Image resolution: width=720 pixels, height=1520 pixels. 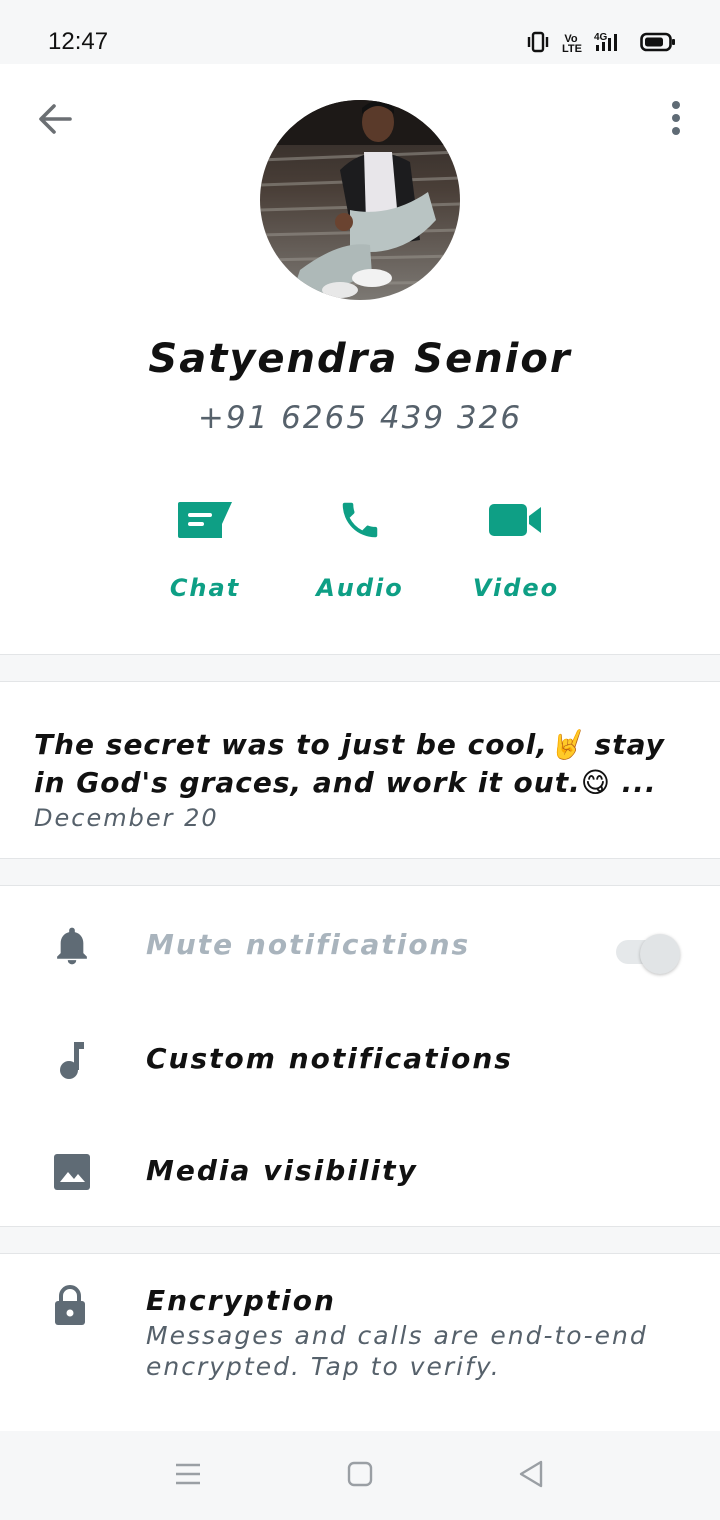 I want to click on more-options-button, so click(x=676, y=120).